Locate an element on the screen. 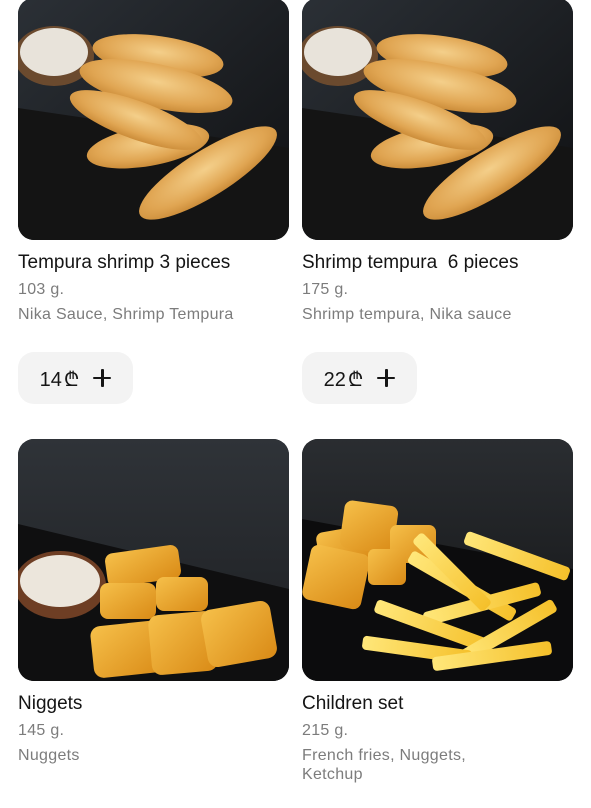  product-weight: 215 g. is located at coordinates (325, 730).